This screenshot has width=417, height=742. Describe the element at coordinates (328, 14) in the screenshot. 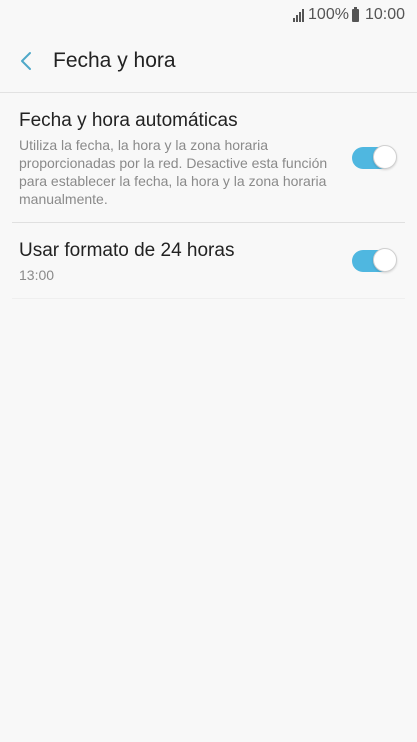

I see `battery-percent: 100%` at that location.